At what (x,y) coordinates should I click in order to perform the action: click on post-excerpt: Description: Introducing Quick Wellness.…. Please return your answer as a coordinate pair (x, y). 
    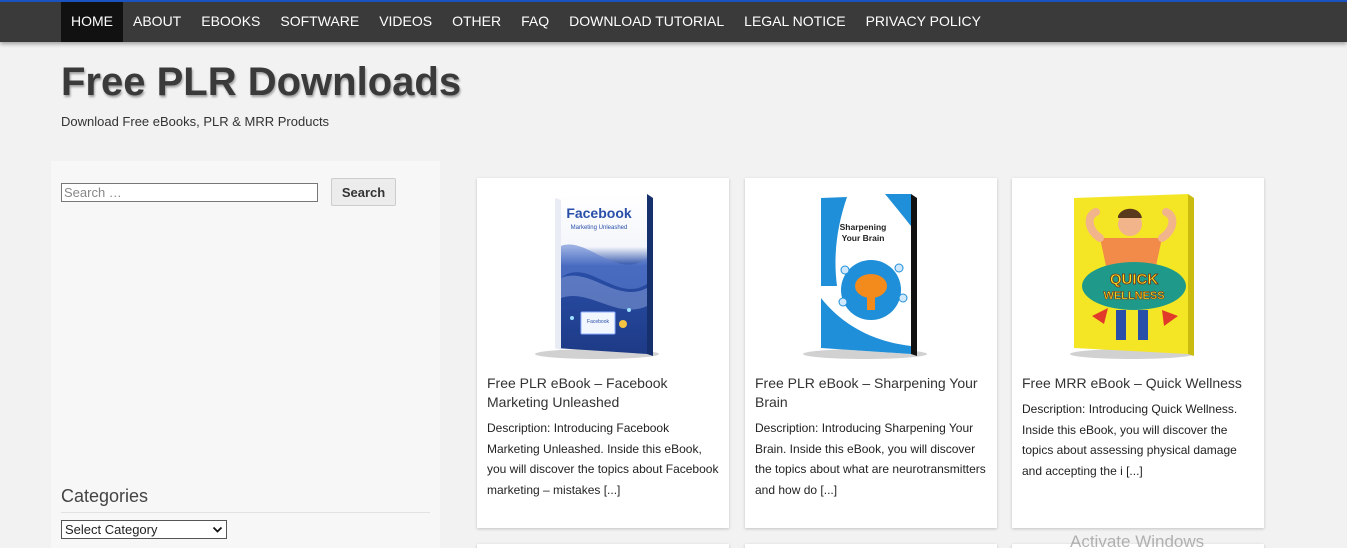
    Looking at the image, I should click on (1140, 440).